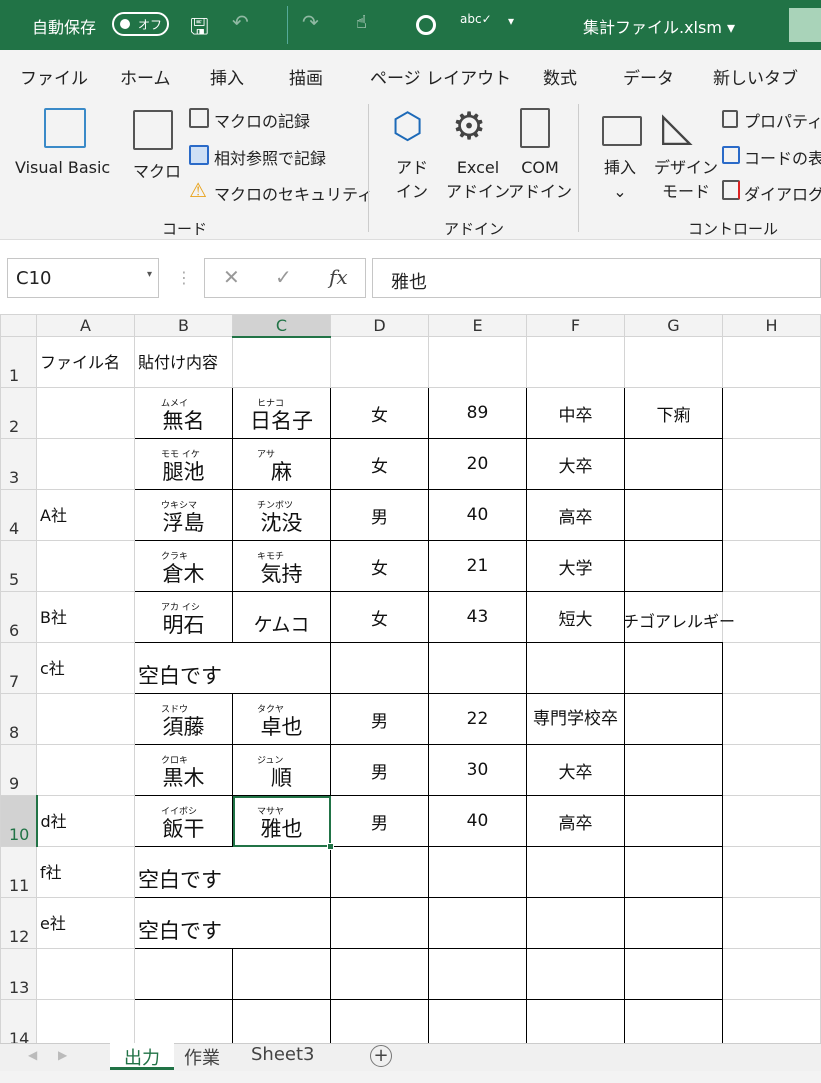 This screenshot has height=1083, width=821. What do you see at coordinates (183, 362) in the screenshot?
I see `cell-B1: 貼付け内容` at bounding box center [183, 362].